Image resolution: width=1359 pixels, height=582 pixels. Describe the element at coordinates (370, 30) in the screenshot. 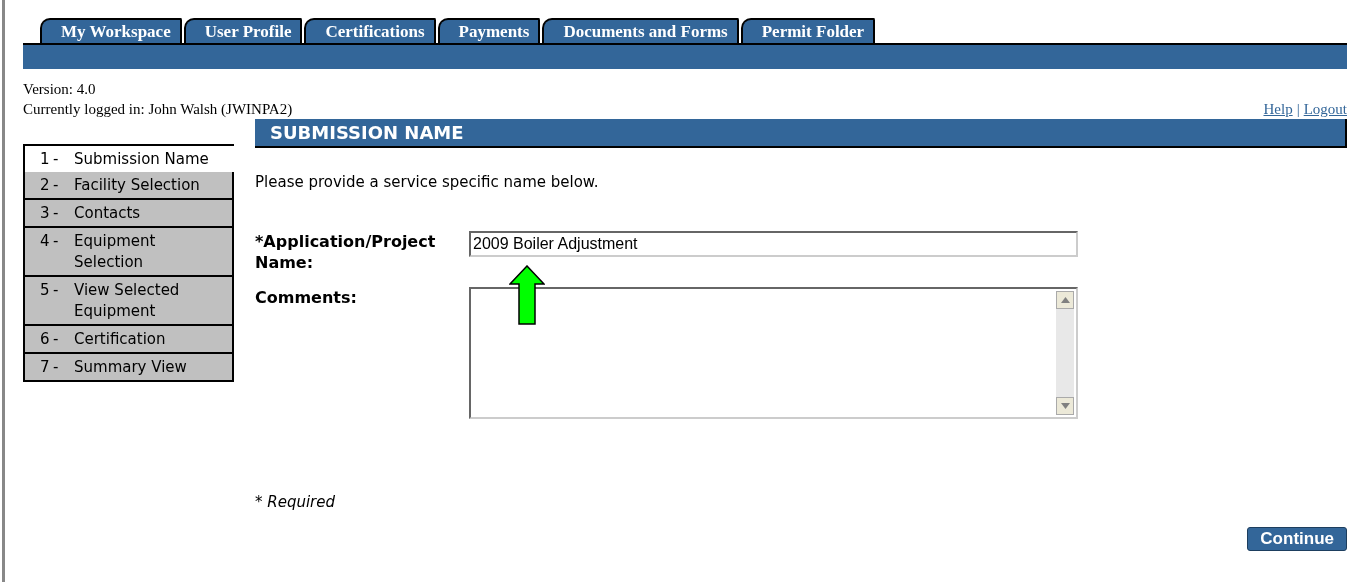

I see `nav-tab: Certifications` at that location.